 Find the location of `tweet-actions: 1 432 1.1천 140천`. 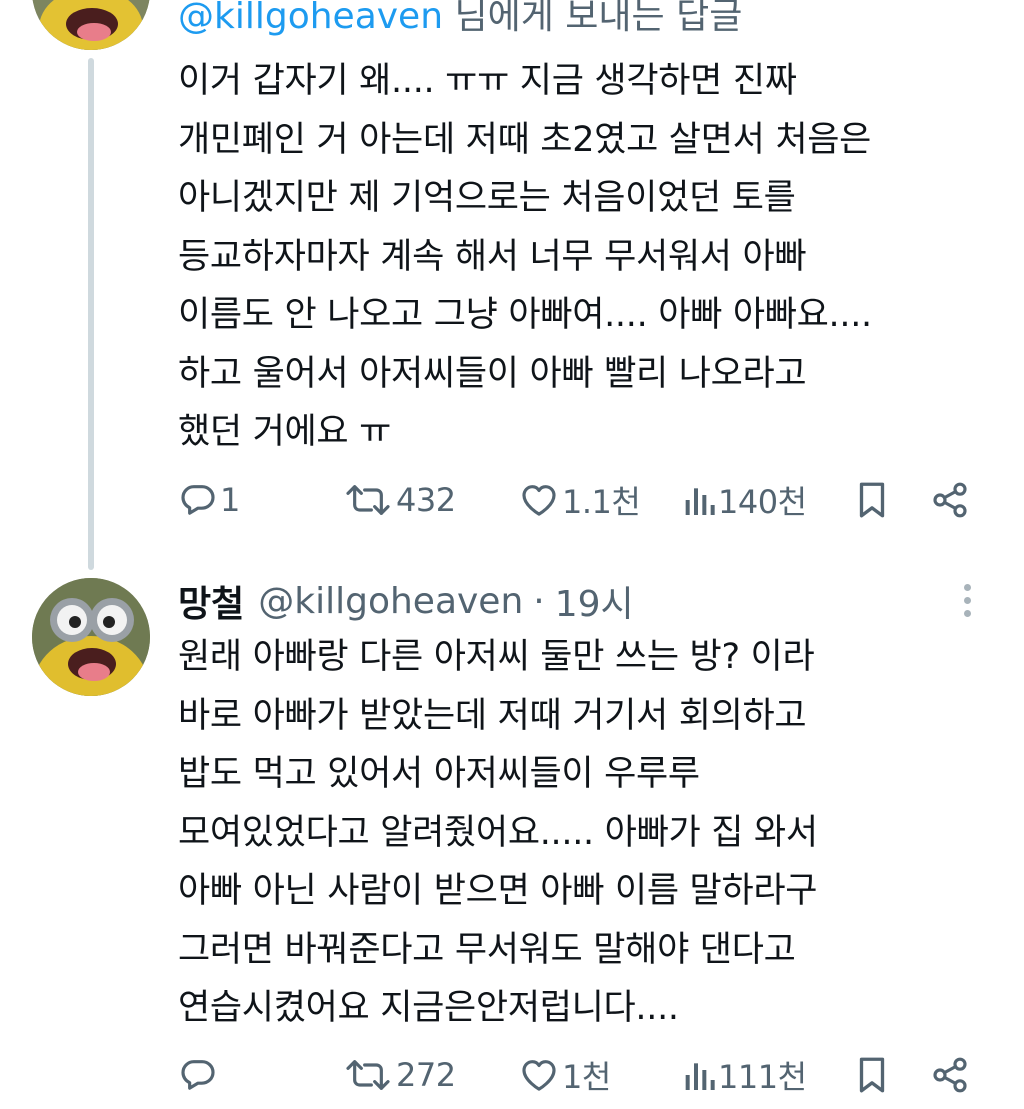

tweet-actions: 1 432 1.1천 140천 is located at coordinates (578, 500).